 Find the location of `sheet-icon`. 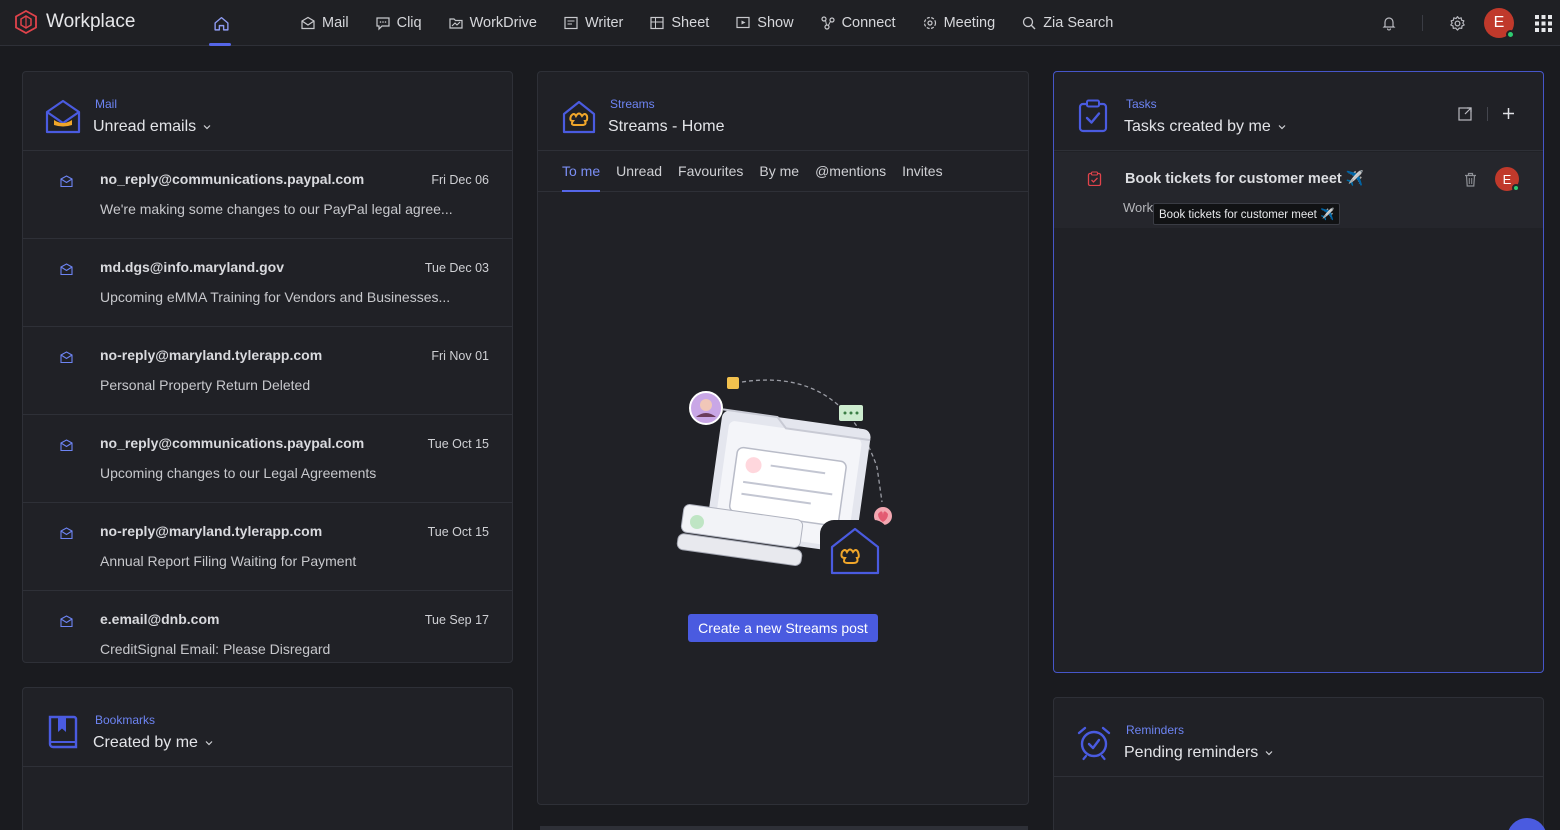

sheet-icon is located at coordinates (657, 23).